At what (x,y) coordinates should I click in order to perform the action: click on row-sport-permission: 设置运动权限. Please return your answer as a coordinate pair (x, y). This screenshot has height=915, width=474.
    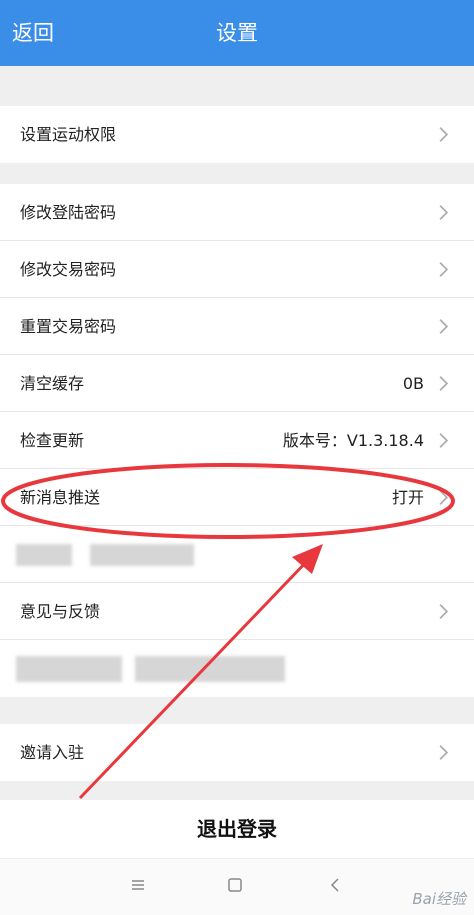
    Looking at the image, I should click on (237, 134).